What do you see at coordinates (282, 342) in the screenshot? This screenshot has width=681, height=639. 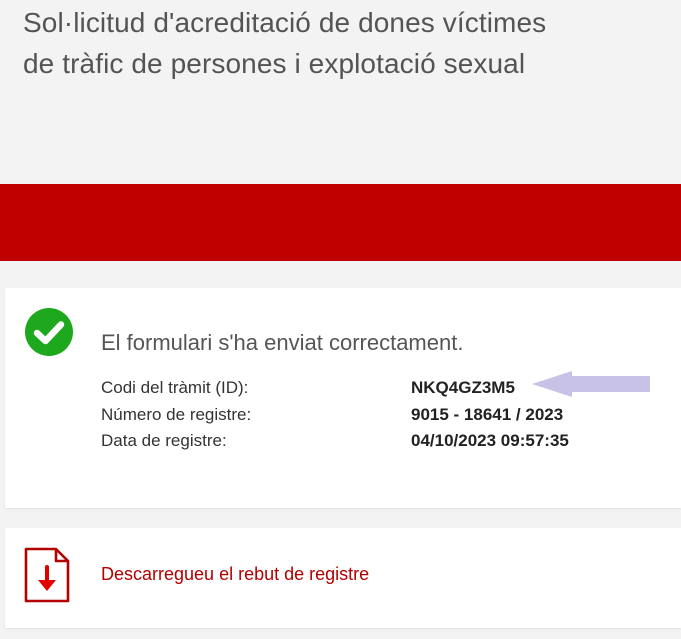 I see `success-message: El formulari s'ha enviat correctament.` at bounding box center [282, 342].